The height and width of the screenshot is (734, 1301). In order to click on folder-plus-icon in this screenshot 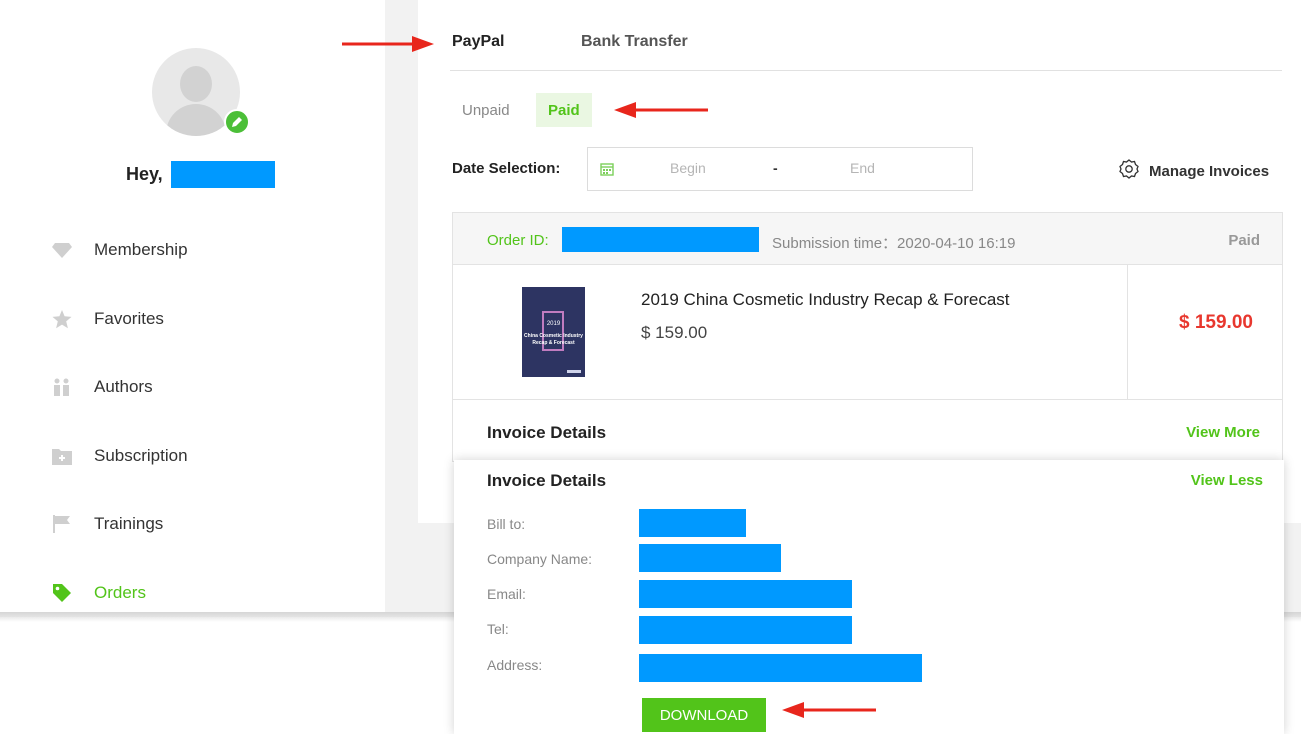, I will do `click(62, 456)`.